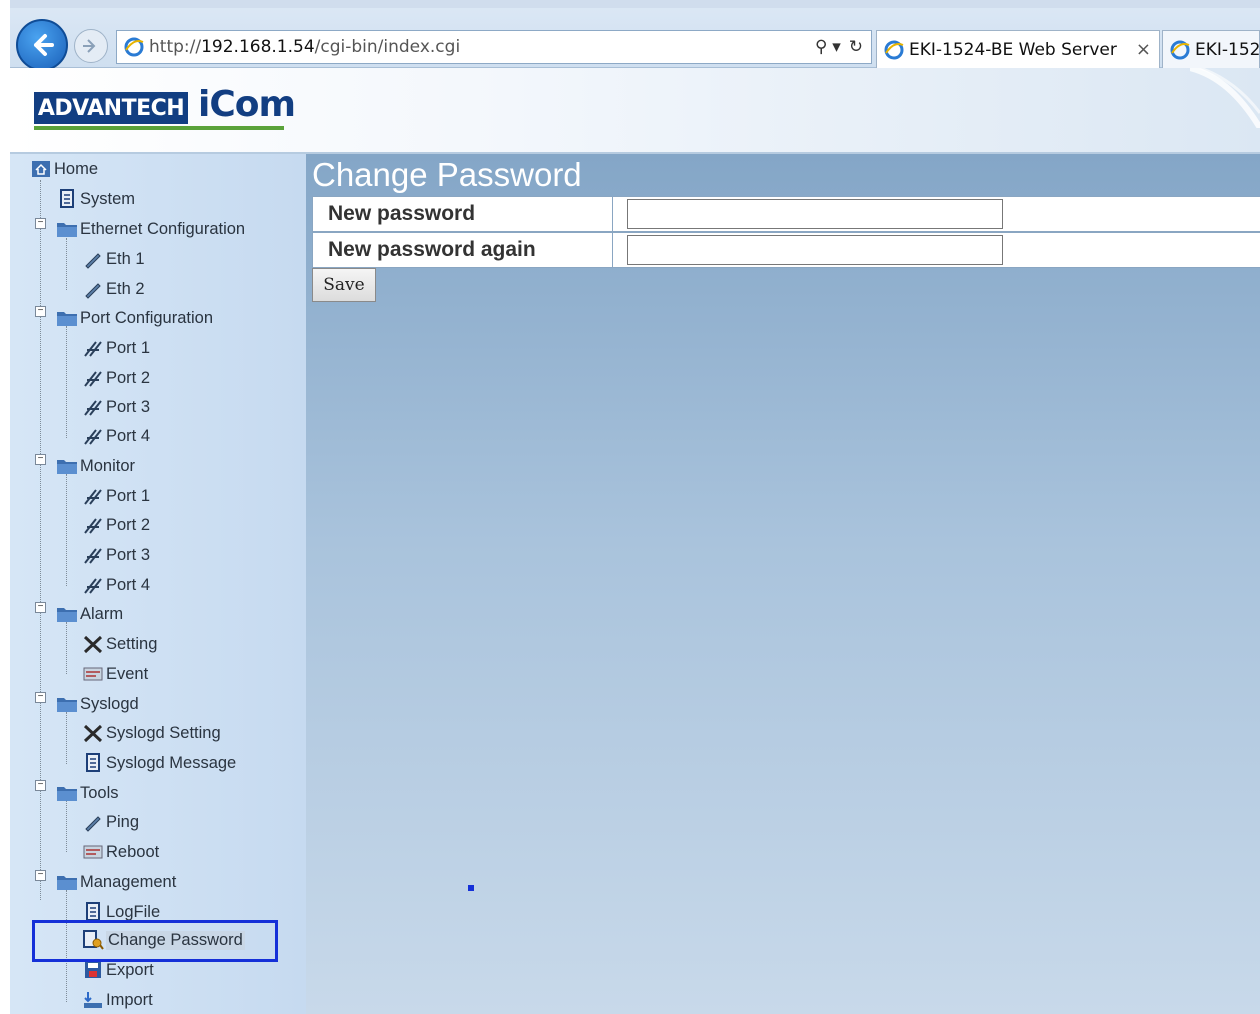 The height and width of the screenshot is (1014, 1260). Describe the element at coordinates (1211, 49) in the screenshot. I see `tab-inactive: EKI-152` at that location.